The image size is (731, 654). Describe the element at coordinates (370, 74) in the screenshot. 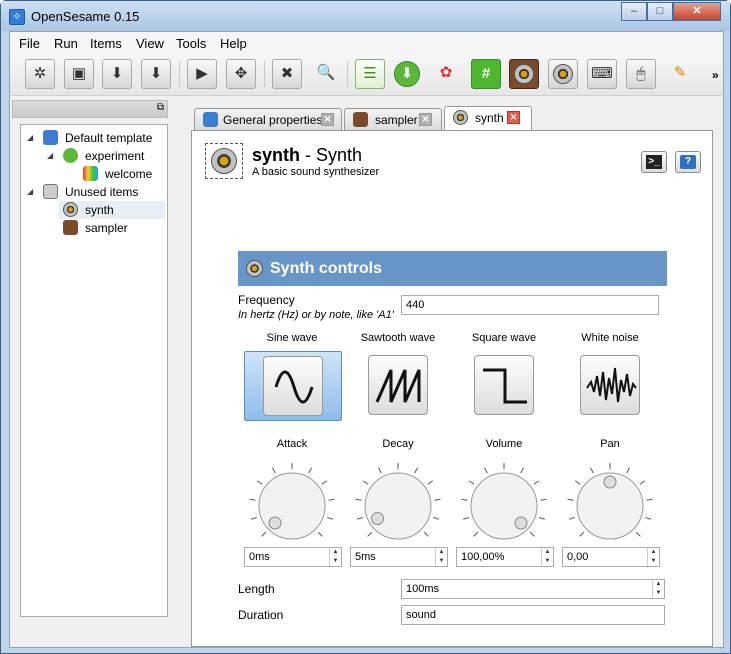

I see `sequence-icon: ☰` at that location.